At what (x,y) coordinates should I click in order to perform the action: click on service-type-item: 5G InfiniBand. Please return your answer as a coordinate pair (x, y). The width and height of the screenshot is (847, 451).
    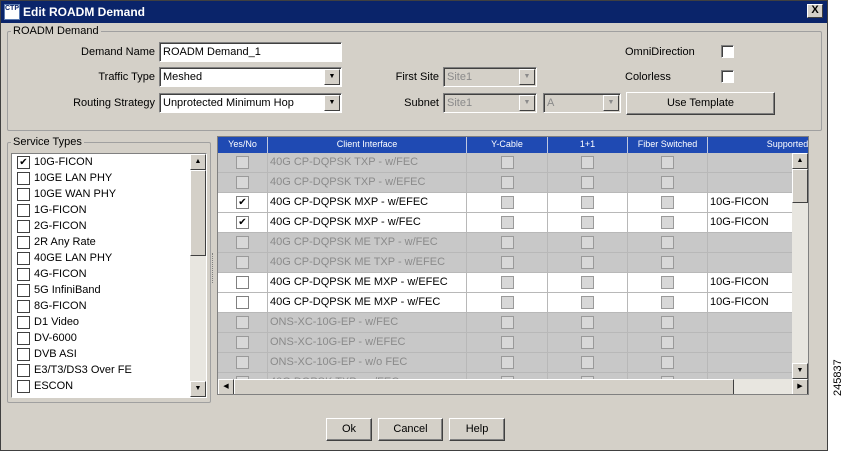
    Looking at the image, I should click on (104, 291).